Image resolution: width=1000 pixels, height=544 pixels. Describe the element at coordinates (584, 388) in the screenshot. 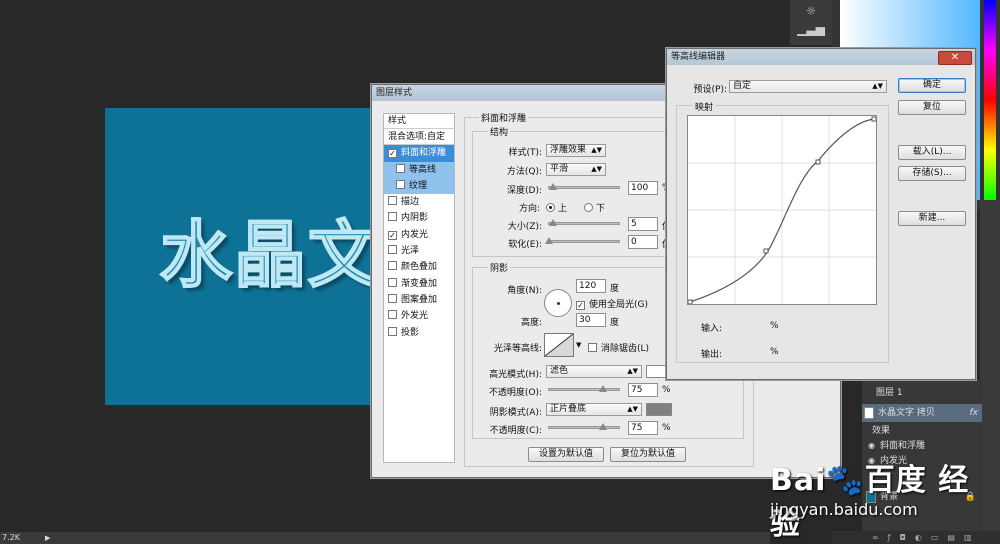

I see `highlight-opacity-slider` at that location.